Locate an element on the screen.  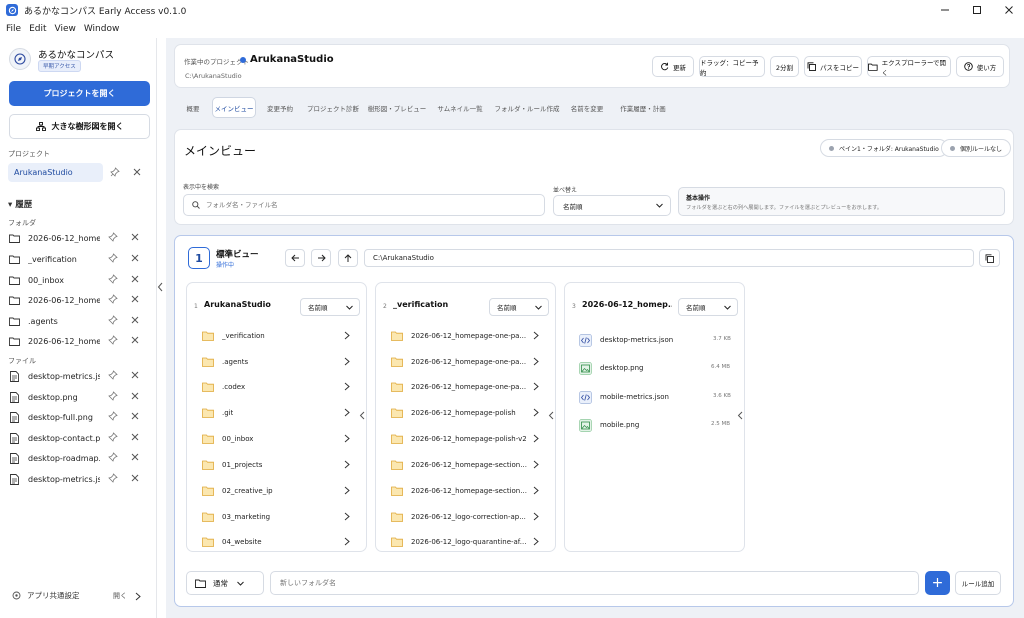
history-folder-item: _verification is located at coordinates (79, 259).